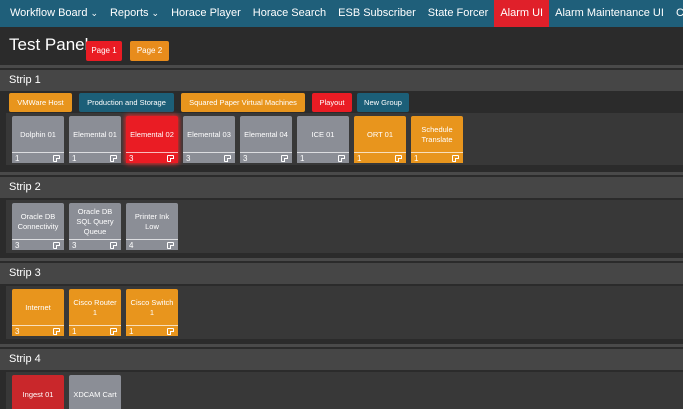 The image size is (683, 409). What do you see at coordinates (323, 139) in the screenshot?
I see `alarm-tile-ice-01: ICE 01 1` at bounding box center [323, 139].